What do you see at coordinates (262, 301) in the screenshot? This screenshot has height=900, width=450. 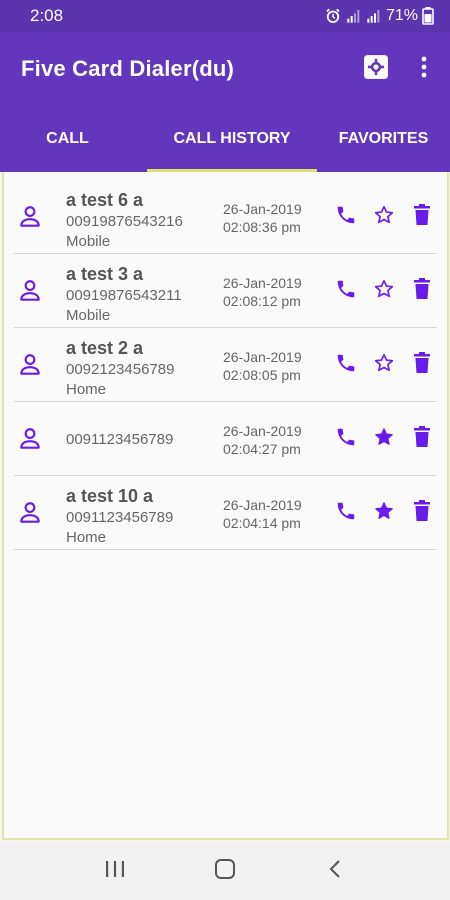 I see `call-time: 02:08:12 pm` at bounding box center [262, 301].